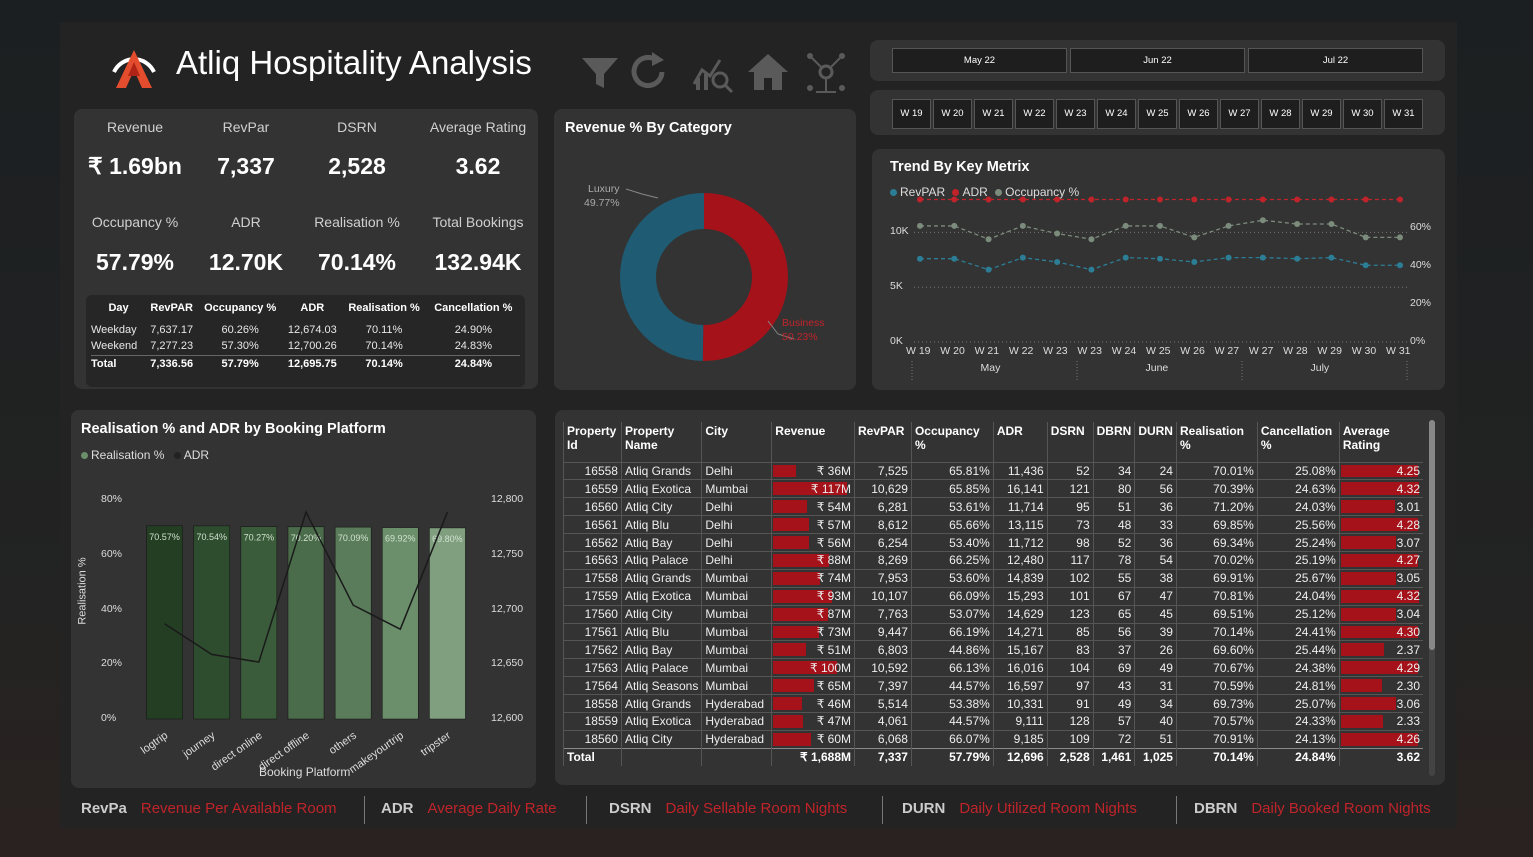  I want to click on analytics-icon, so click(712, 72).